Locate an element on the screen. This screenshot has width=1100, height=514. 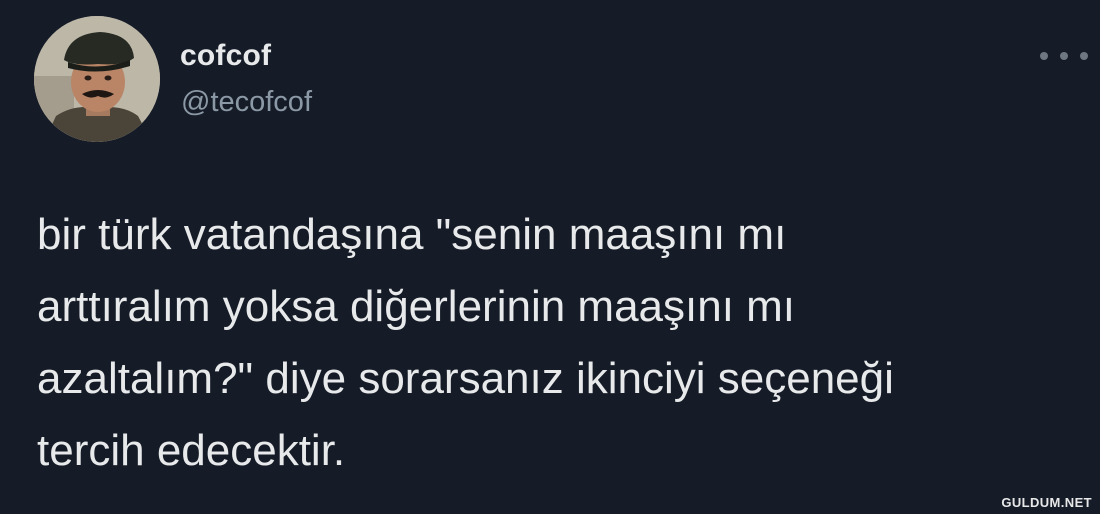
more-options-icon is located at coordinates (1064, 56).